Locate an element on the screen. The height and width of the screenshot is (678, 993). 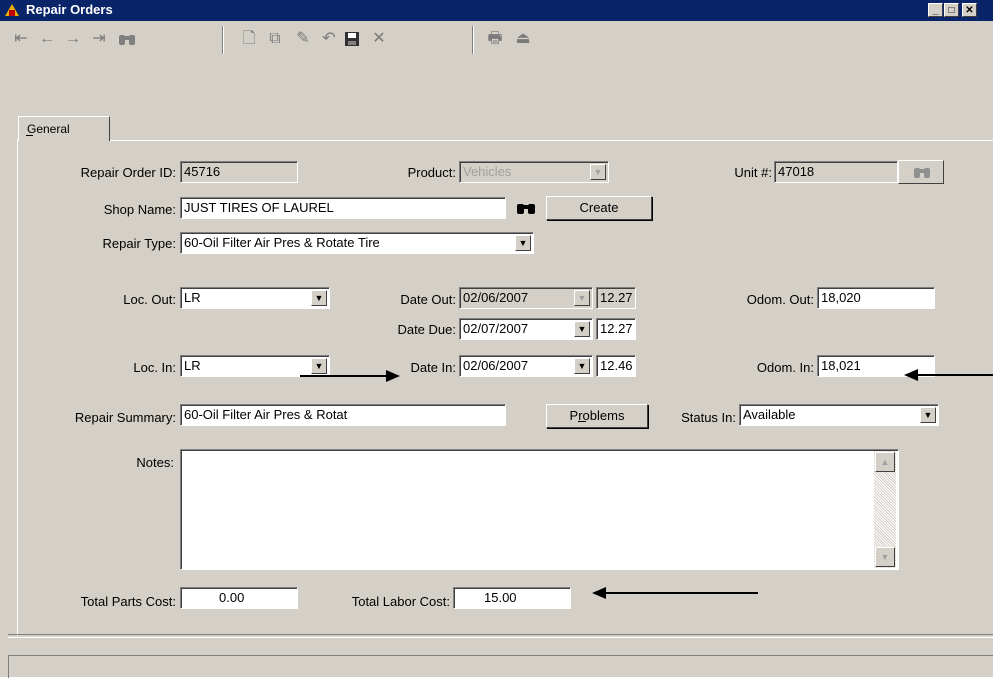
repair-type-dropdown-icon: ▼ is located at coordinates (523, 243).